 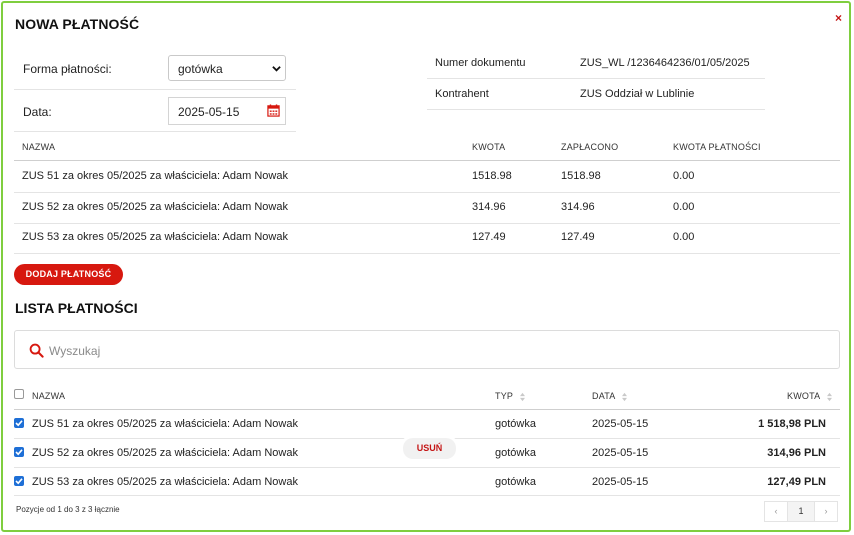 What do you see at coordinates (429, 448) in the screenshot?
I see `delete-button: USUŃ` at bounding box center [429, 448].